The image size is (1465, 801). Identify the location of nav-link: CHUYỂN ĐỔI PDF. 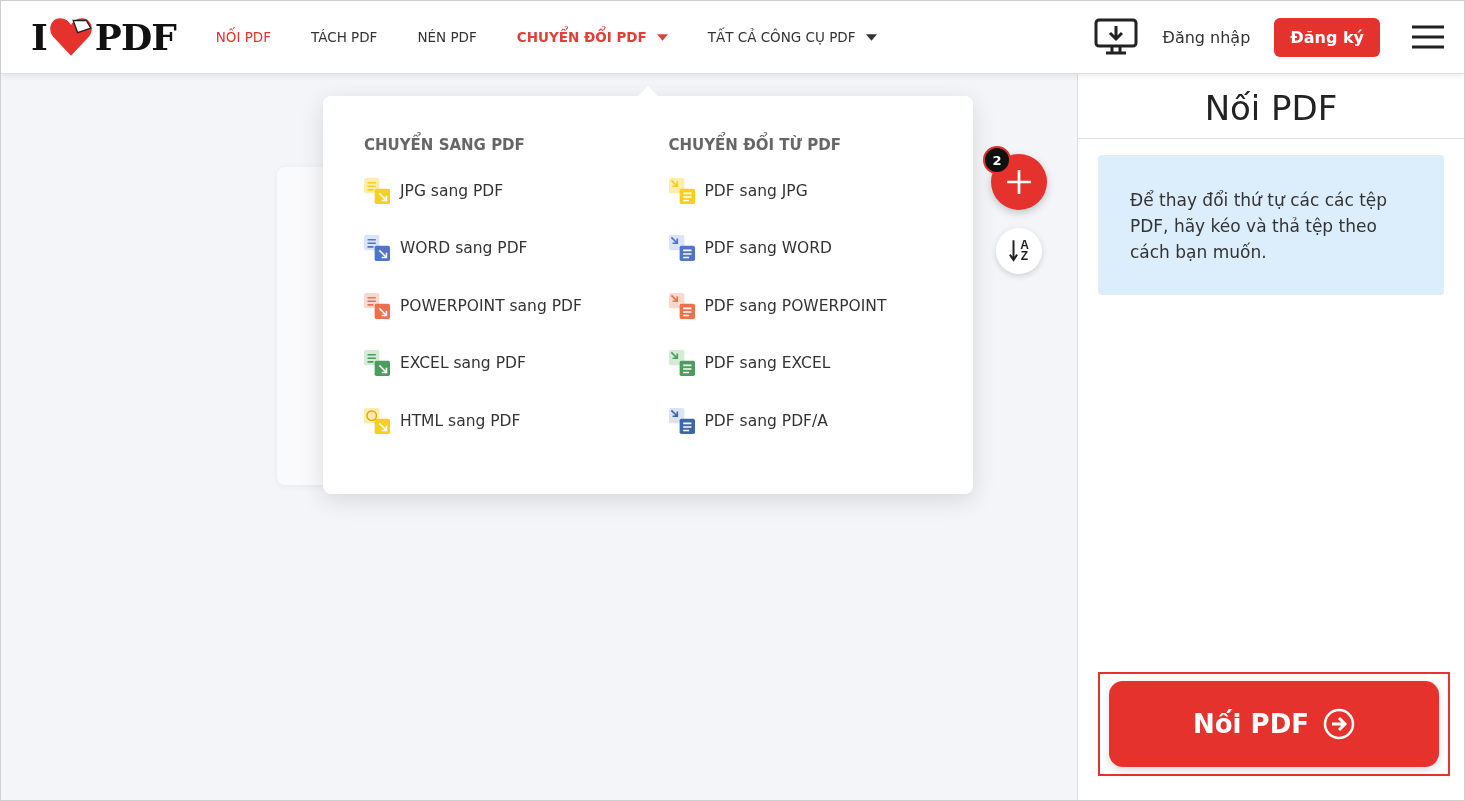
(592, 37).